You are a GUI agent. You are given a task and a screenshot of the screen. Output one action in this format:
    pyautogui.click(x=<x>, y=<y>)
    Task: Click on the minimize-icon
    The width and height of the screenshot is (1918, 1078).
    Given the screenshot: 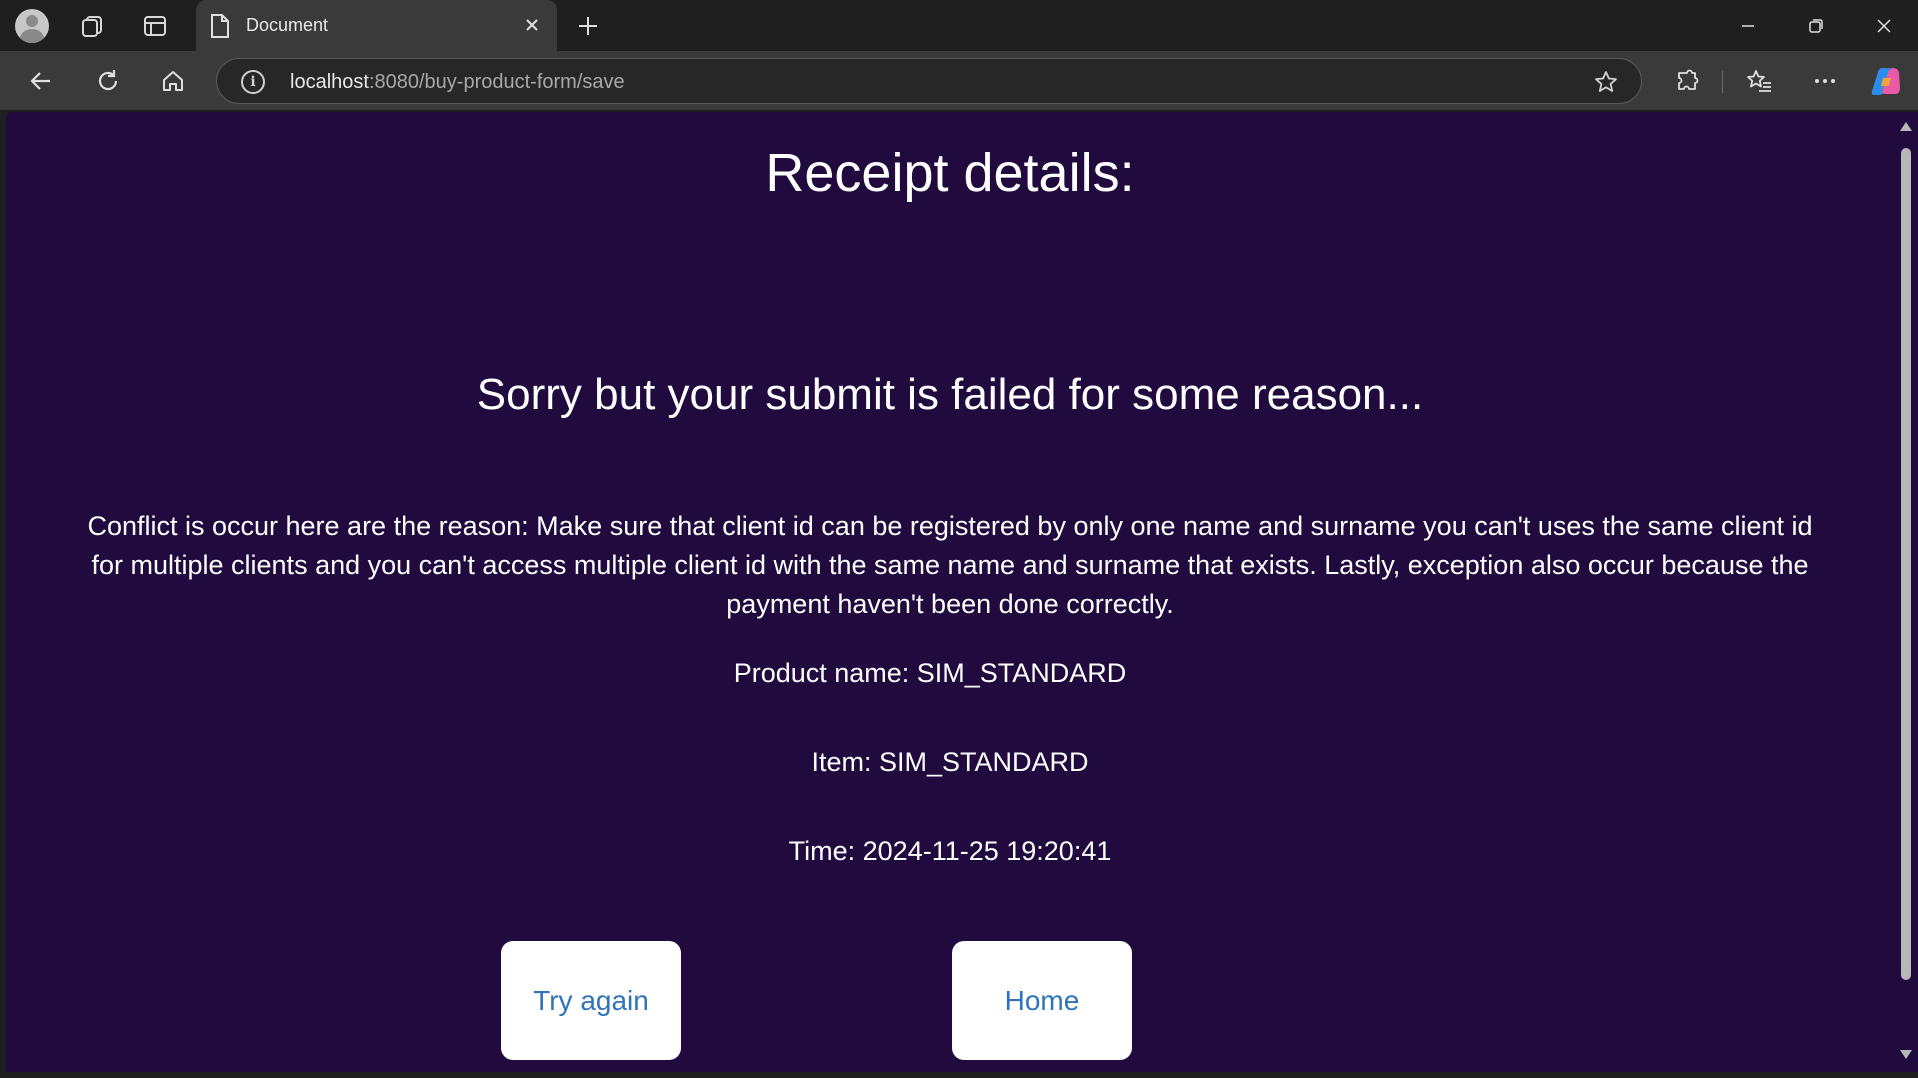 What is the action you would take?
    pyautogui.click(x=1748, y=25)
    